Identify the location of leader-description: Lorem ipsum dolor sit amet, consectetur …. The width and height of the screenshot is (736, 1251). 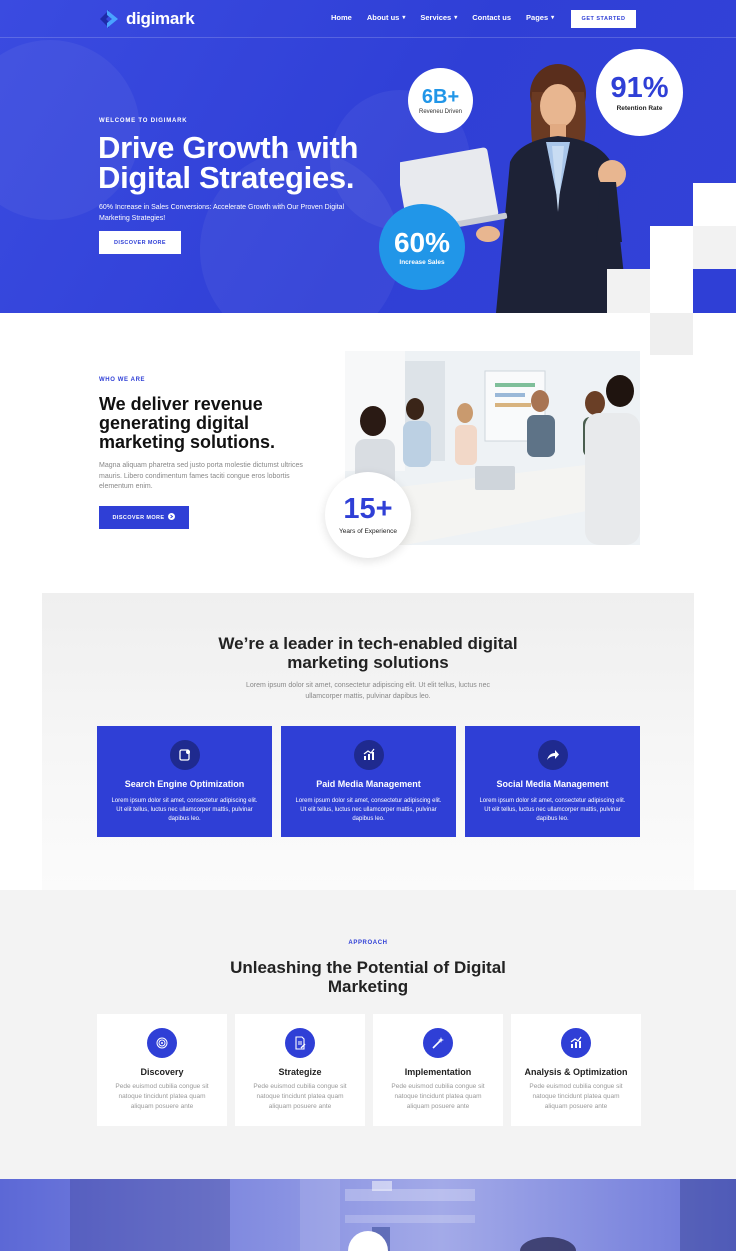
(368, 691).